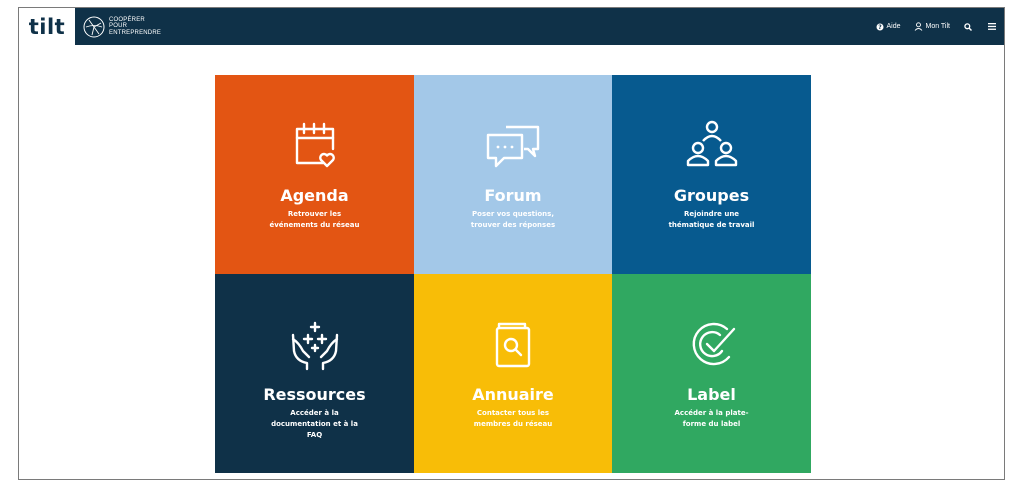 This screenshot has height=481, width=1012. I want to click on tilt-logo: tilt, so click(47, 26).